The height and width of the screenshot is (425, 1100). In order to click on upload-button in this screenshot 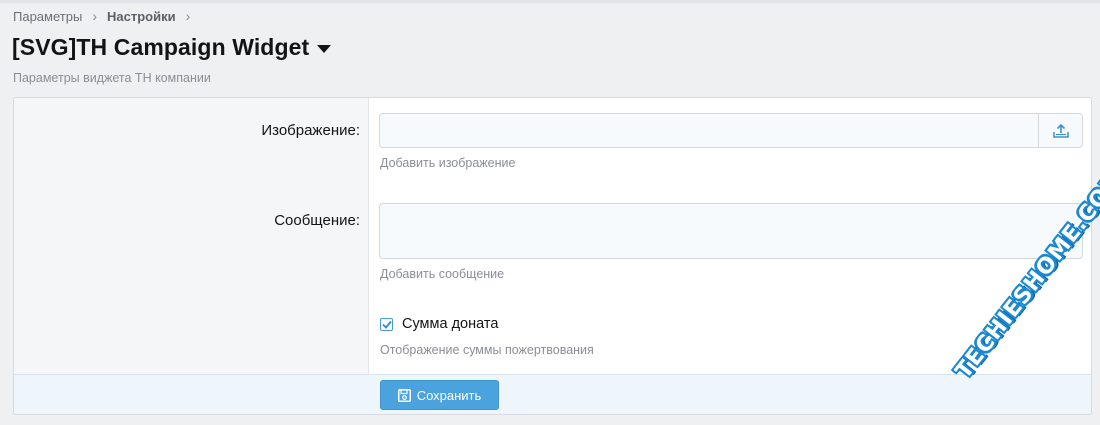, I will do `click(1060, 130)`.